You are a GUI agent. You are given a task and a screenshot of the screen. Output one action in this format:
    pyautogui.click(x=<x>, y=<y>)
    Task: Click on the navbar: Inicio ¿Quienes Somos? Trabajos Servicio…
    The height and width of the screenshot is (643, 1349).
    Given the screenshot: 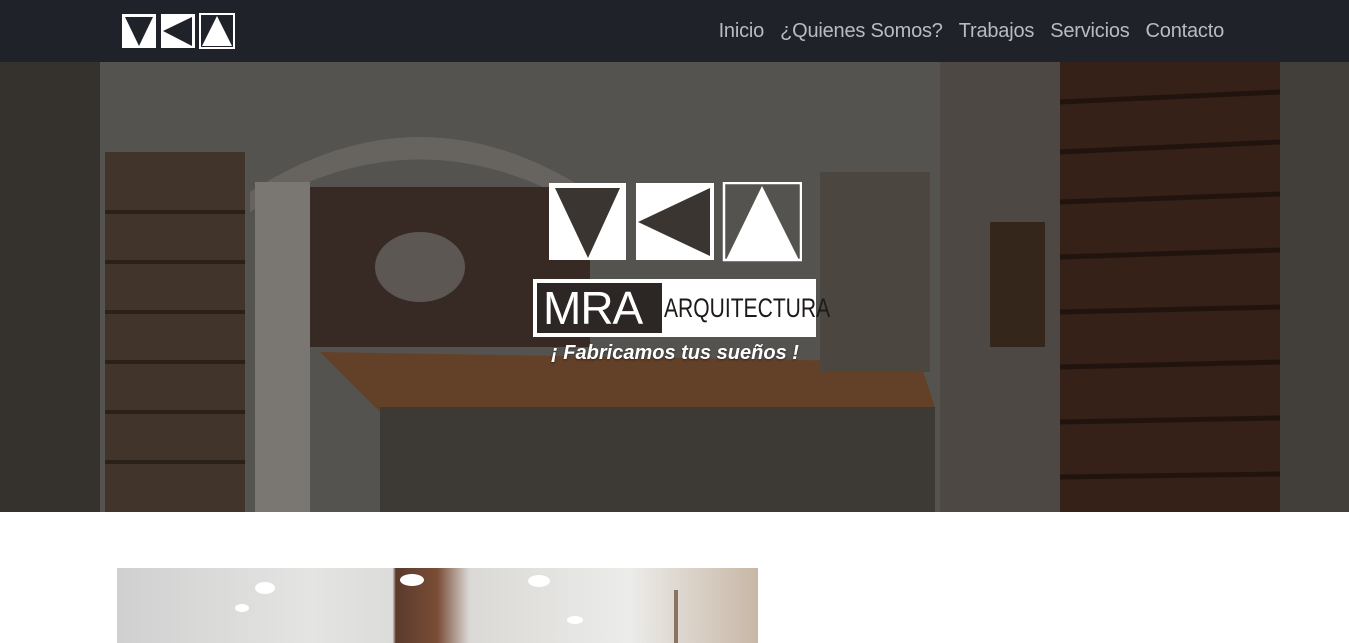 What is the action you would take?
    pyautogui.click(x=674, y=31)
    